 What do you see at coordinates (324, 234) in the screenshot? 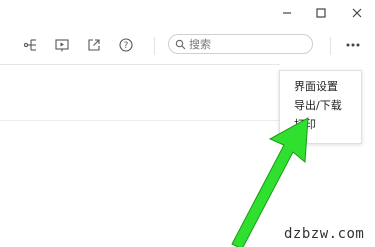
I see `watermark: dzbzw.com` at bounding box center [324, 234].